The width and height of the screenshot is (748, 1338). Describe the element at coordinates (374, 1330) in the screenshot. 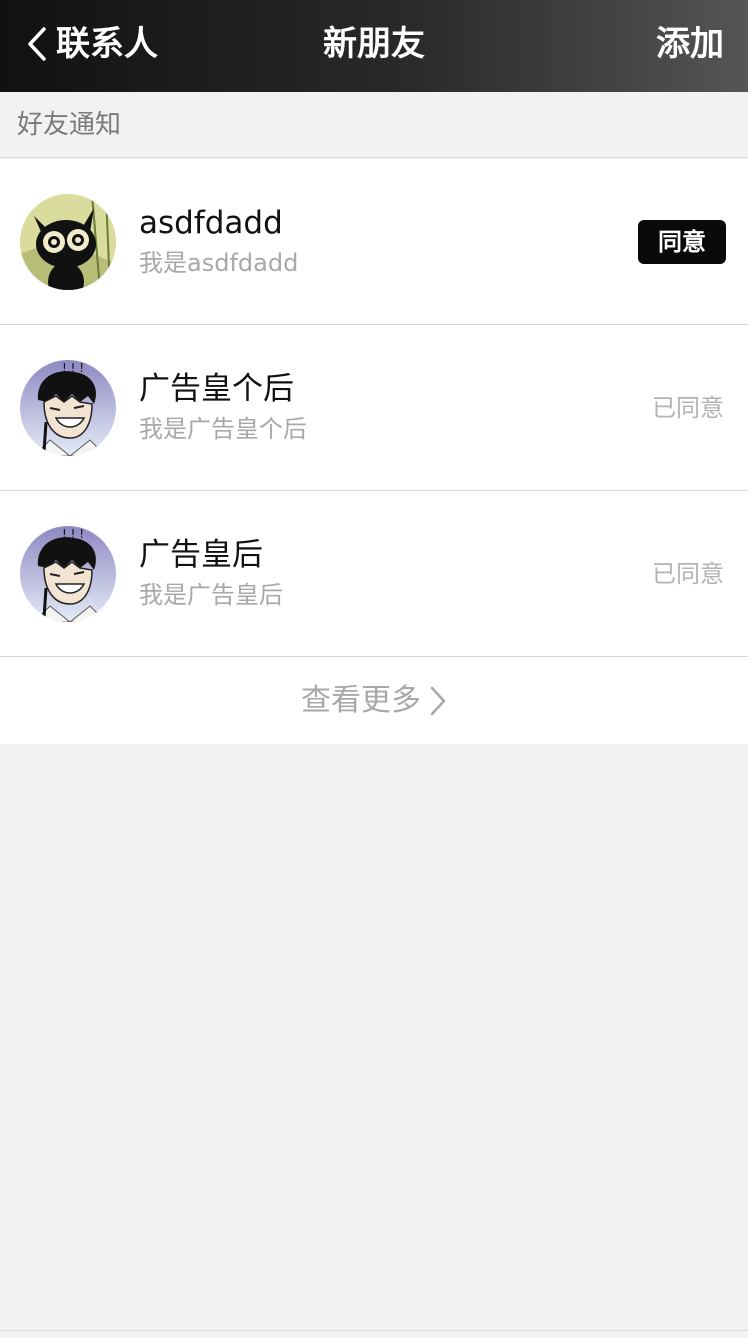

I see `divider` at that location.